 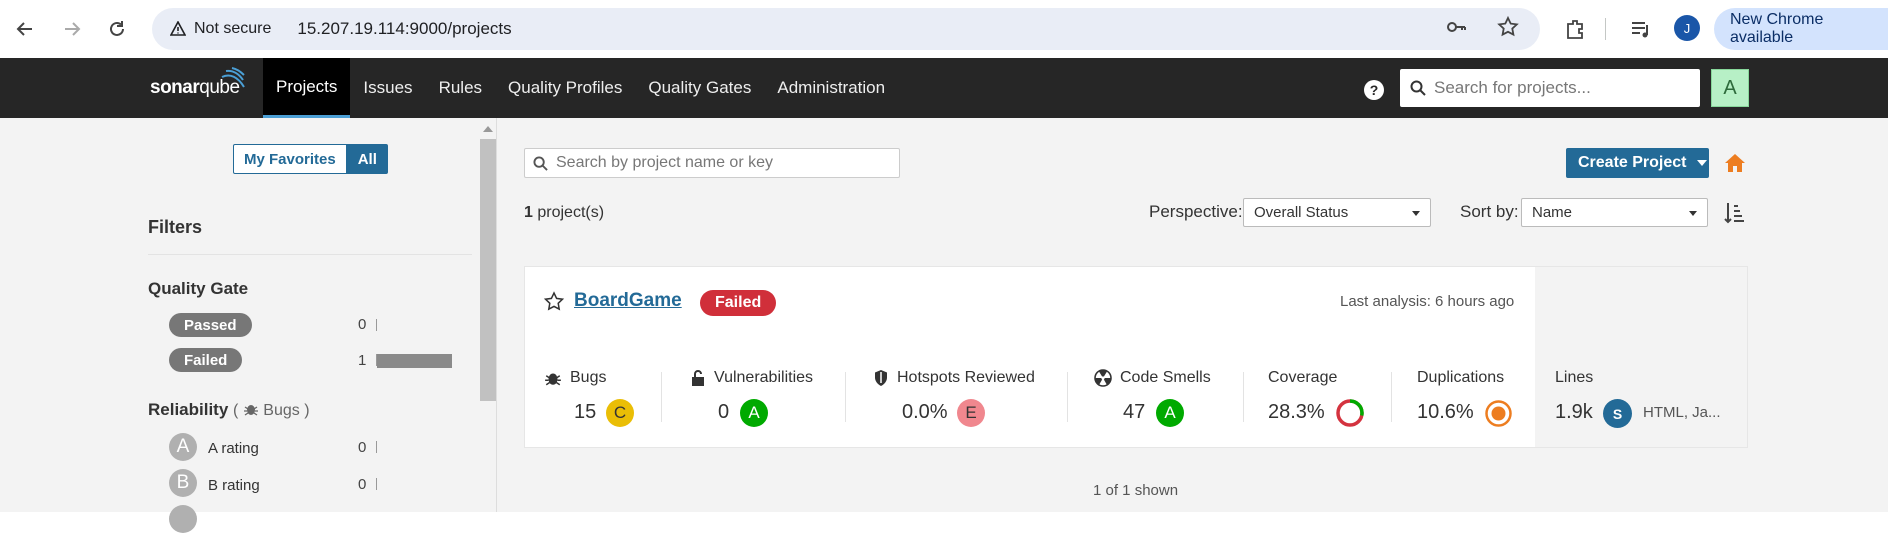 What do you see at coordinates (1687, 28) in the screenshot?
I see `profile-avatar: J` at bounding box center [1687, 28].